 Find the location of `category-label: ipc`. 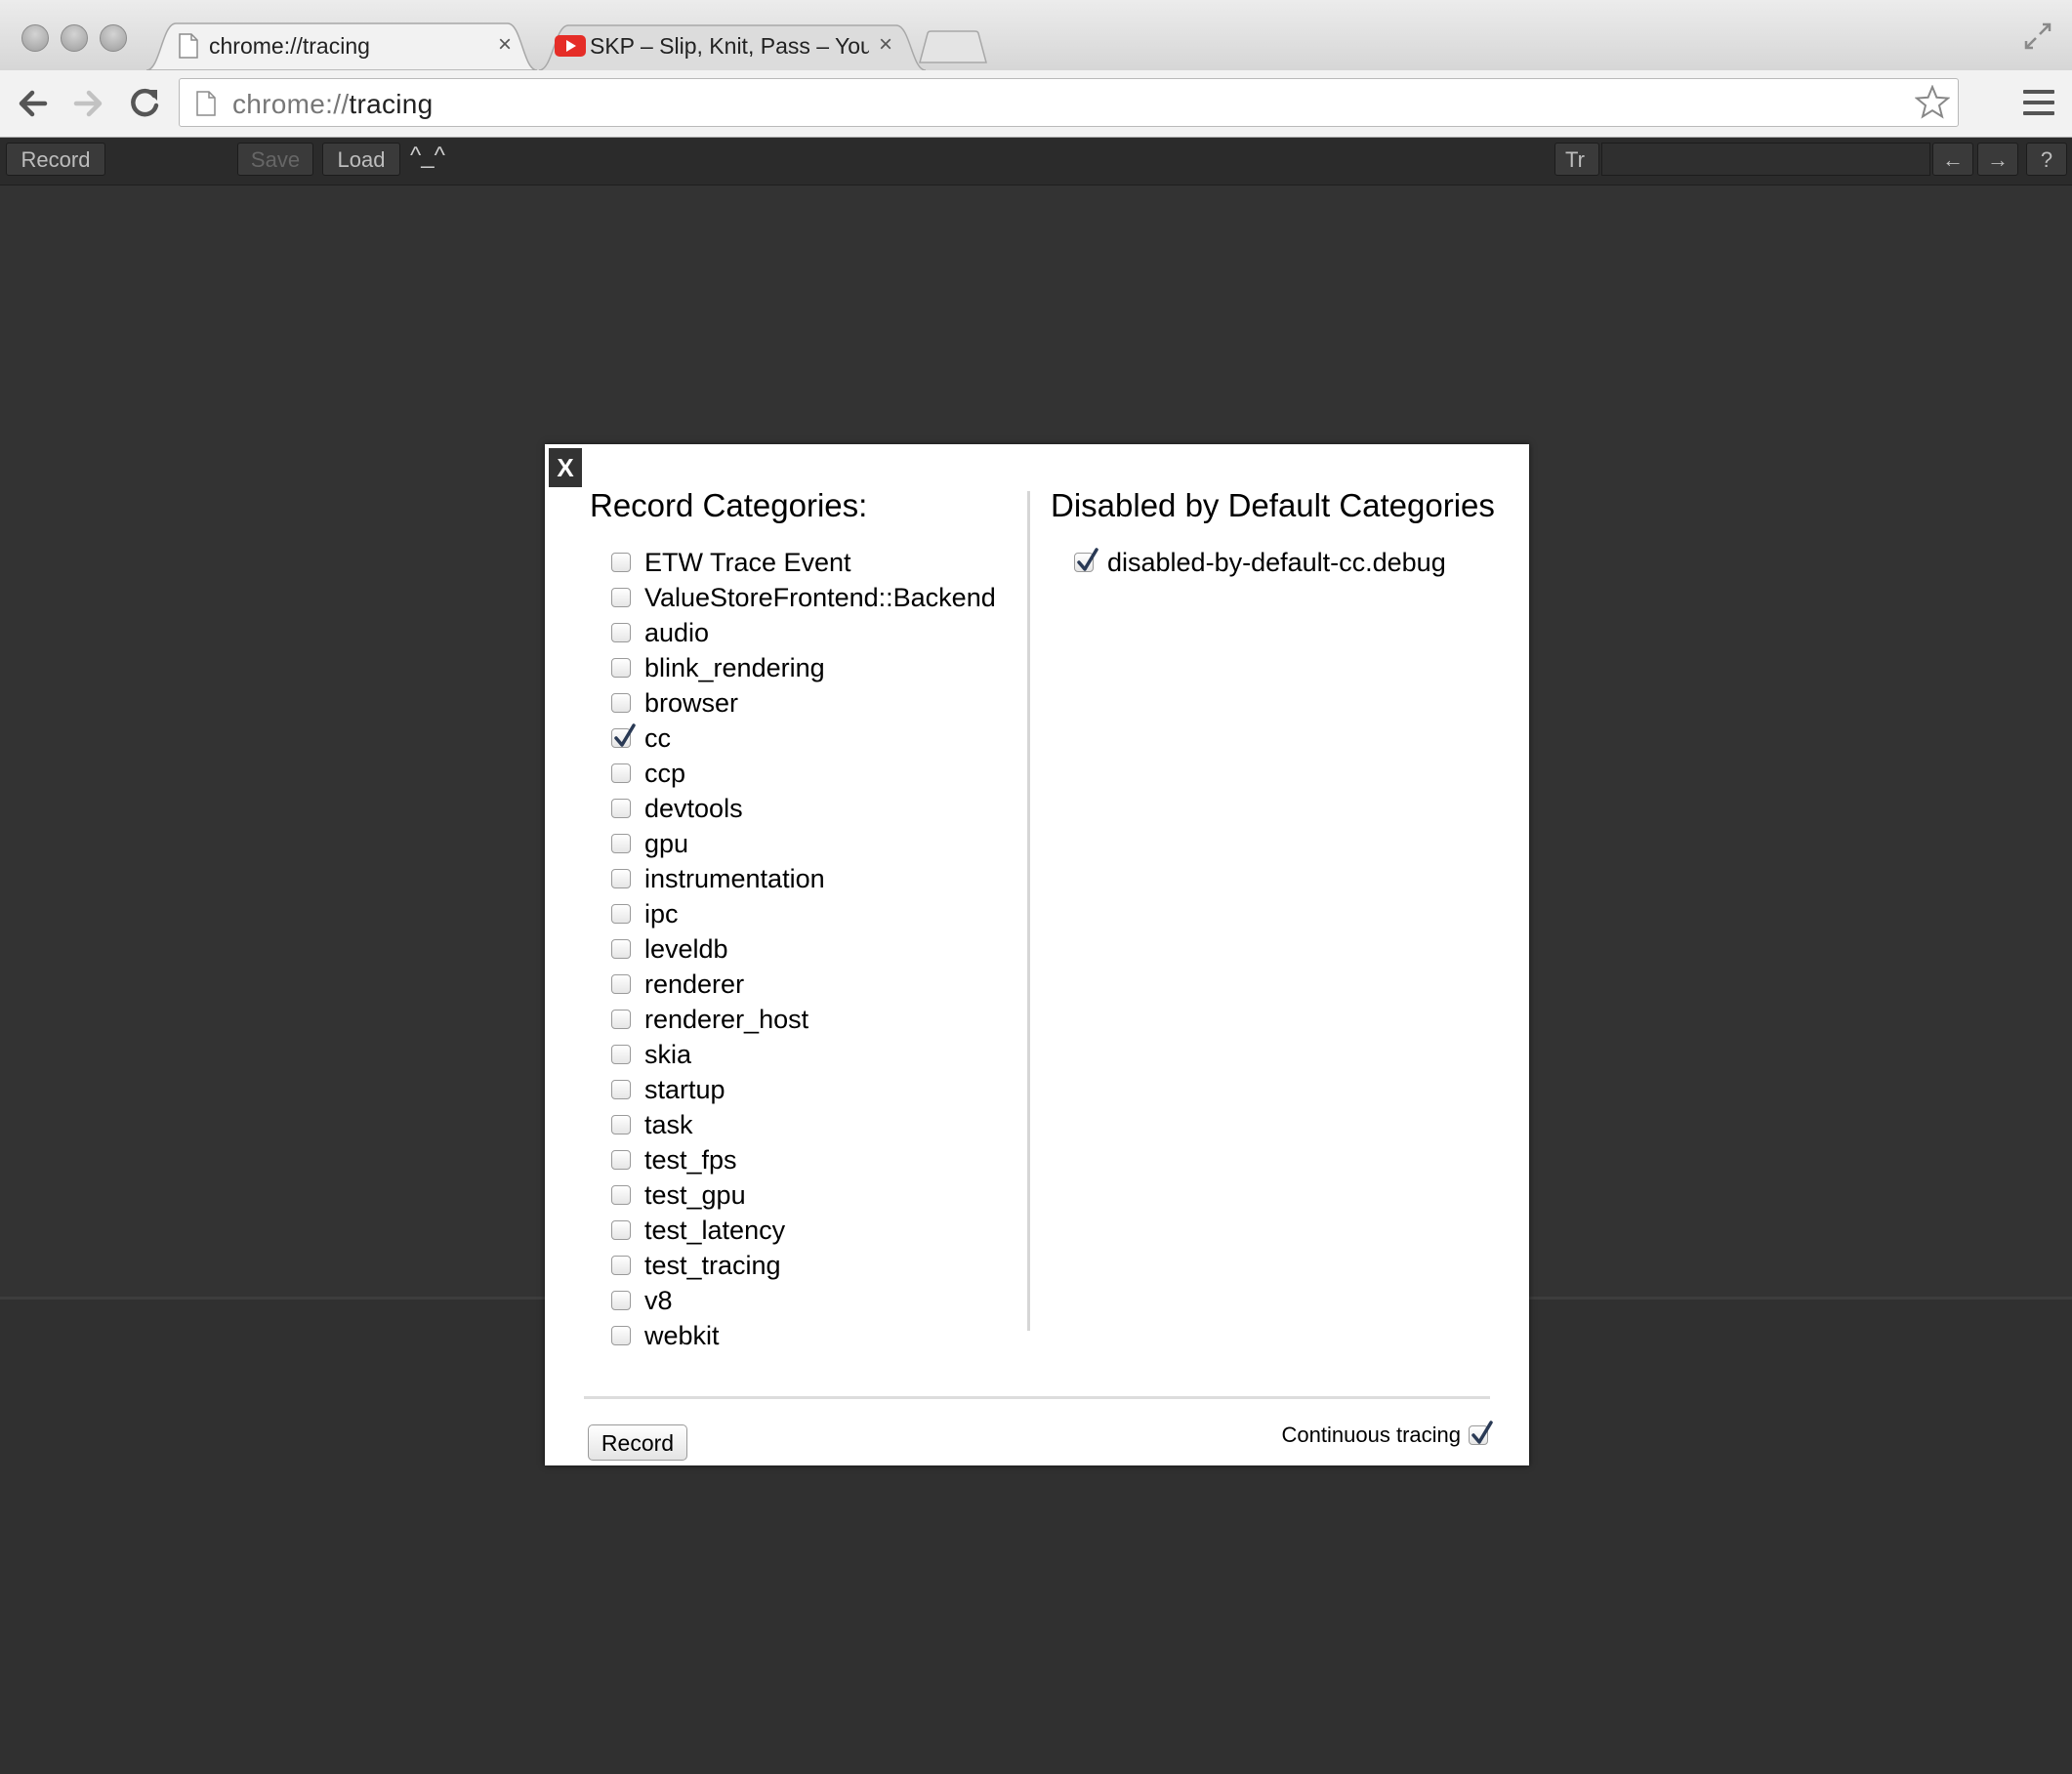

category-label: ipc is located at coordinates (661, 913).